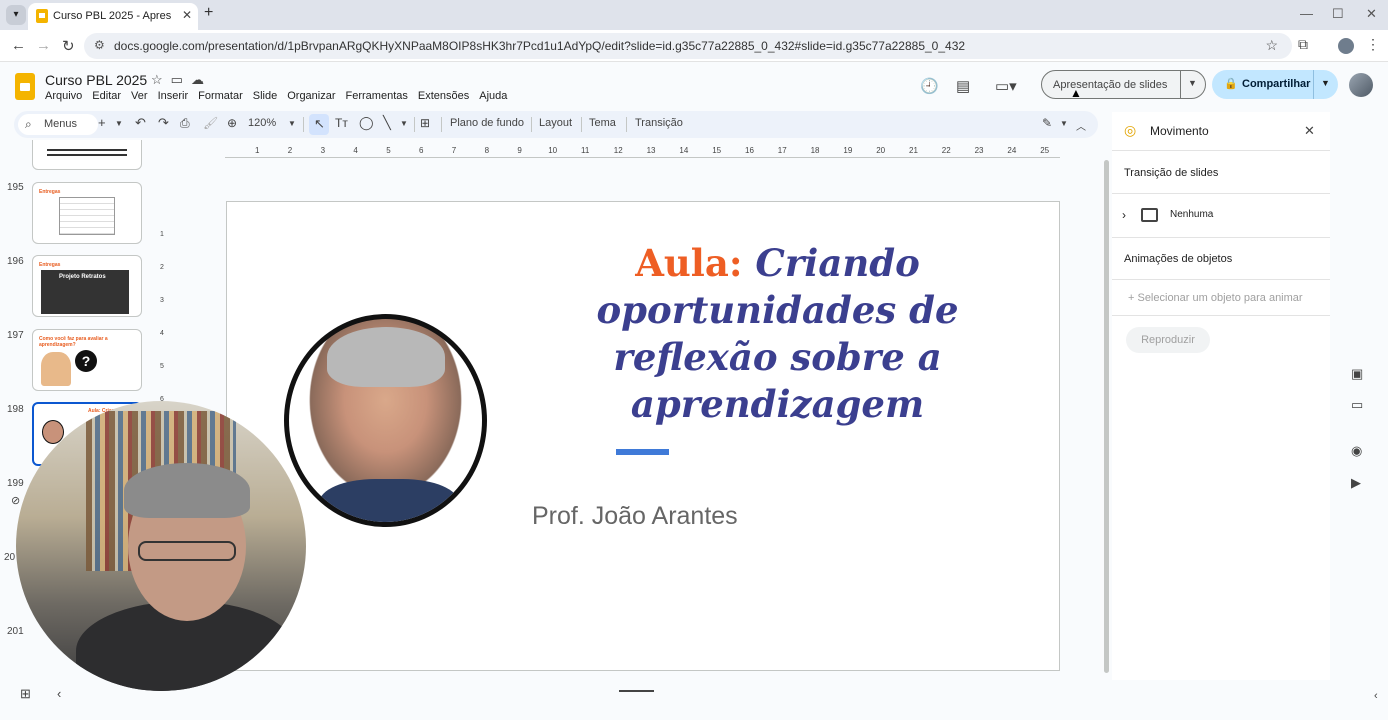 This screenshot has width=1388, height=720. What do you see at coordinates (493, 96) in the screenshot?
I see `menu-ajuda: Ajuda` at bounding box center [493, 96].